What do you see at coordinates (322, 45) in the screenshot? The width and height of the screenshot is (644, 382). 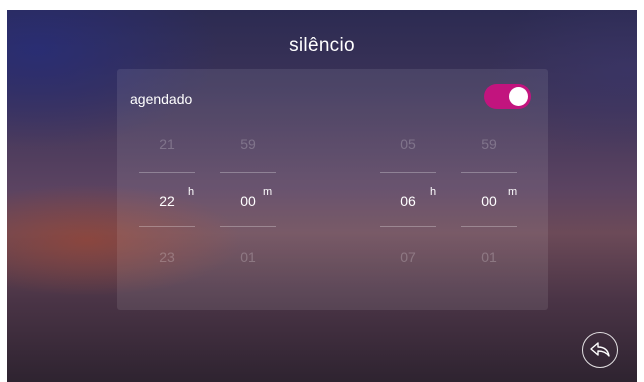 I see `page-title: silêncio` at bounding box center [322, 45].